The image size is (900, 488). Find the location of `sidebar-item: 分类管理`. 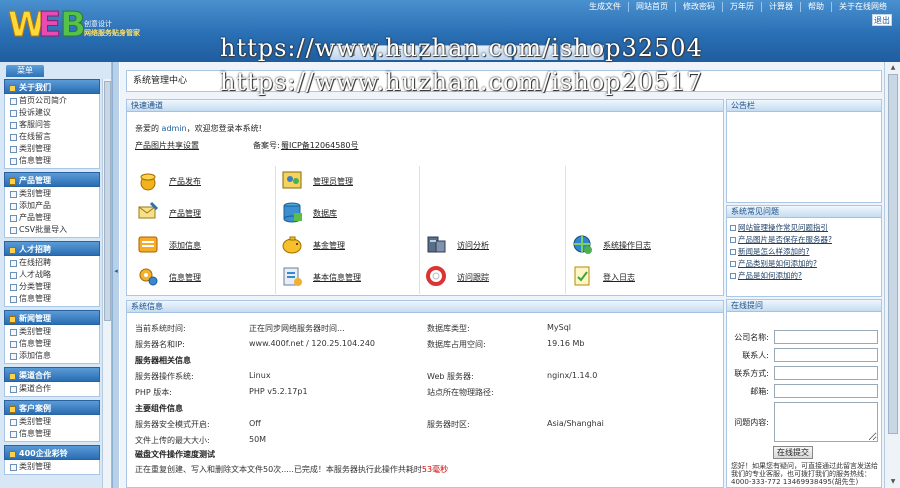

sidebar-item: 分类管理 is located at coordinates (52, 287).